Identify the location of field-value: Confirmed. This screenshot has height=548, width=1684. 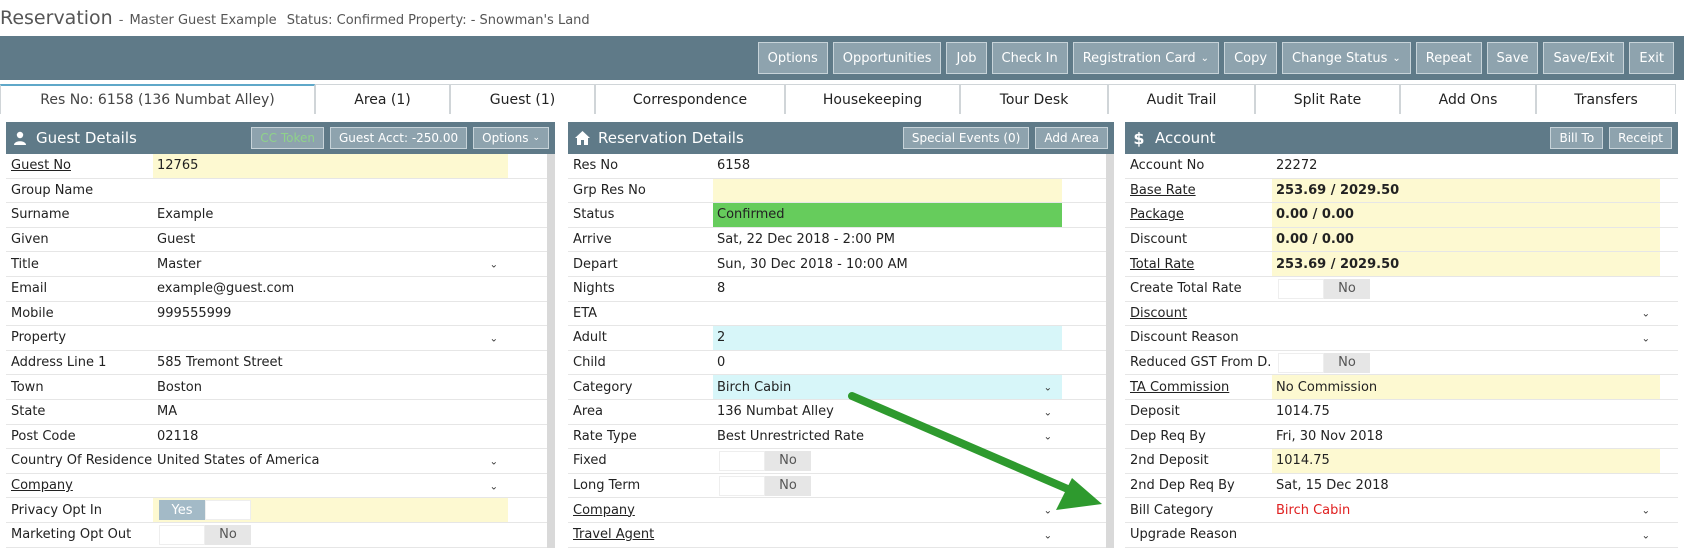
(887, 215).